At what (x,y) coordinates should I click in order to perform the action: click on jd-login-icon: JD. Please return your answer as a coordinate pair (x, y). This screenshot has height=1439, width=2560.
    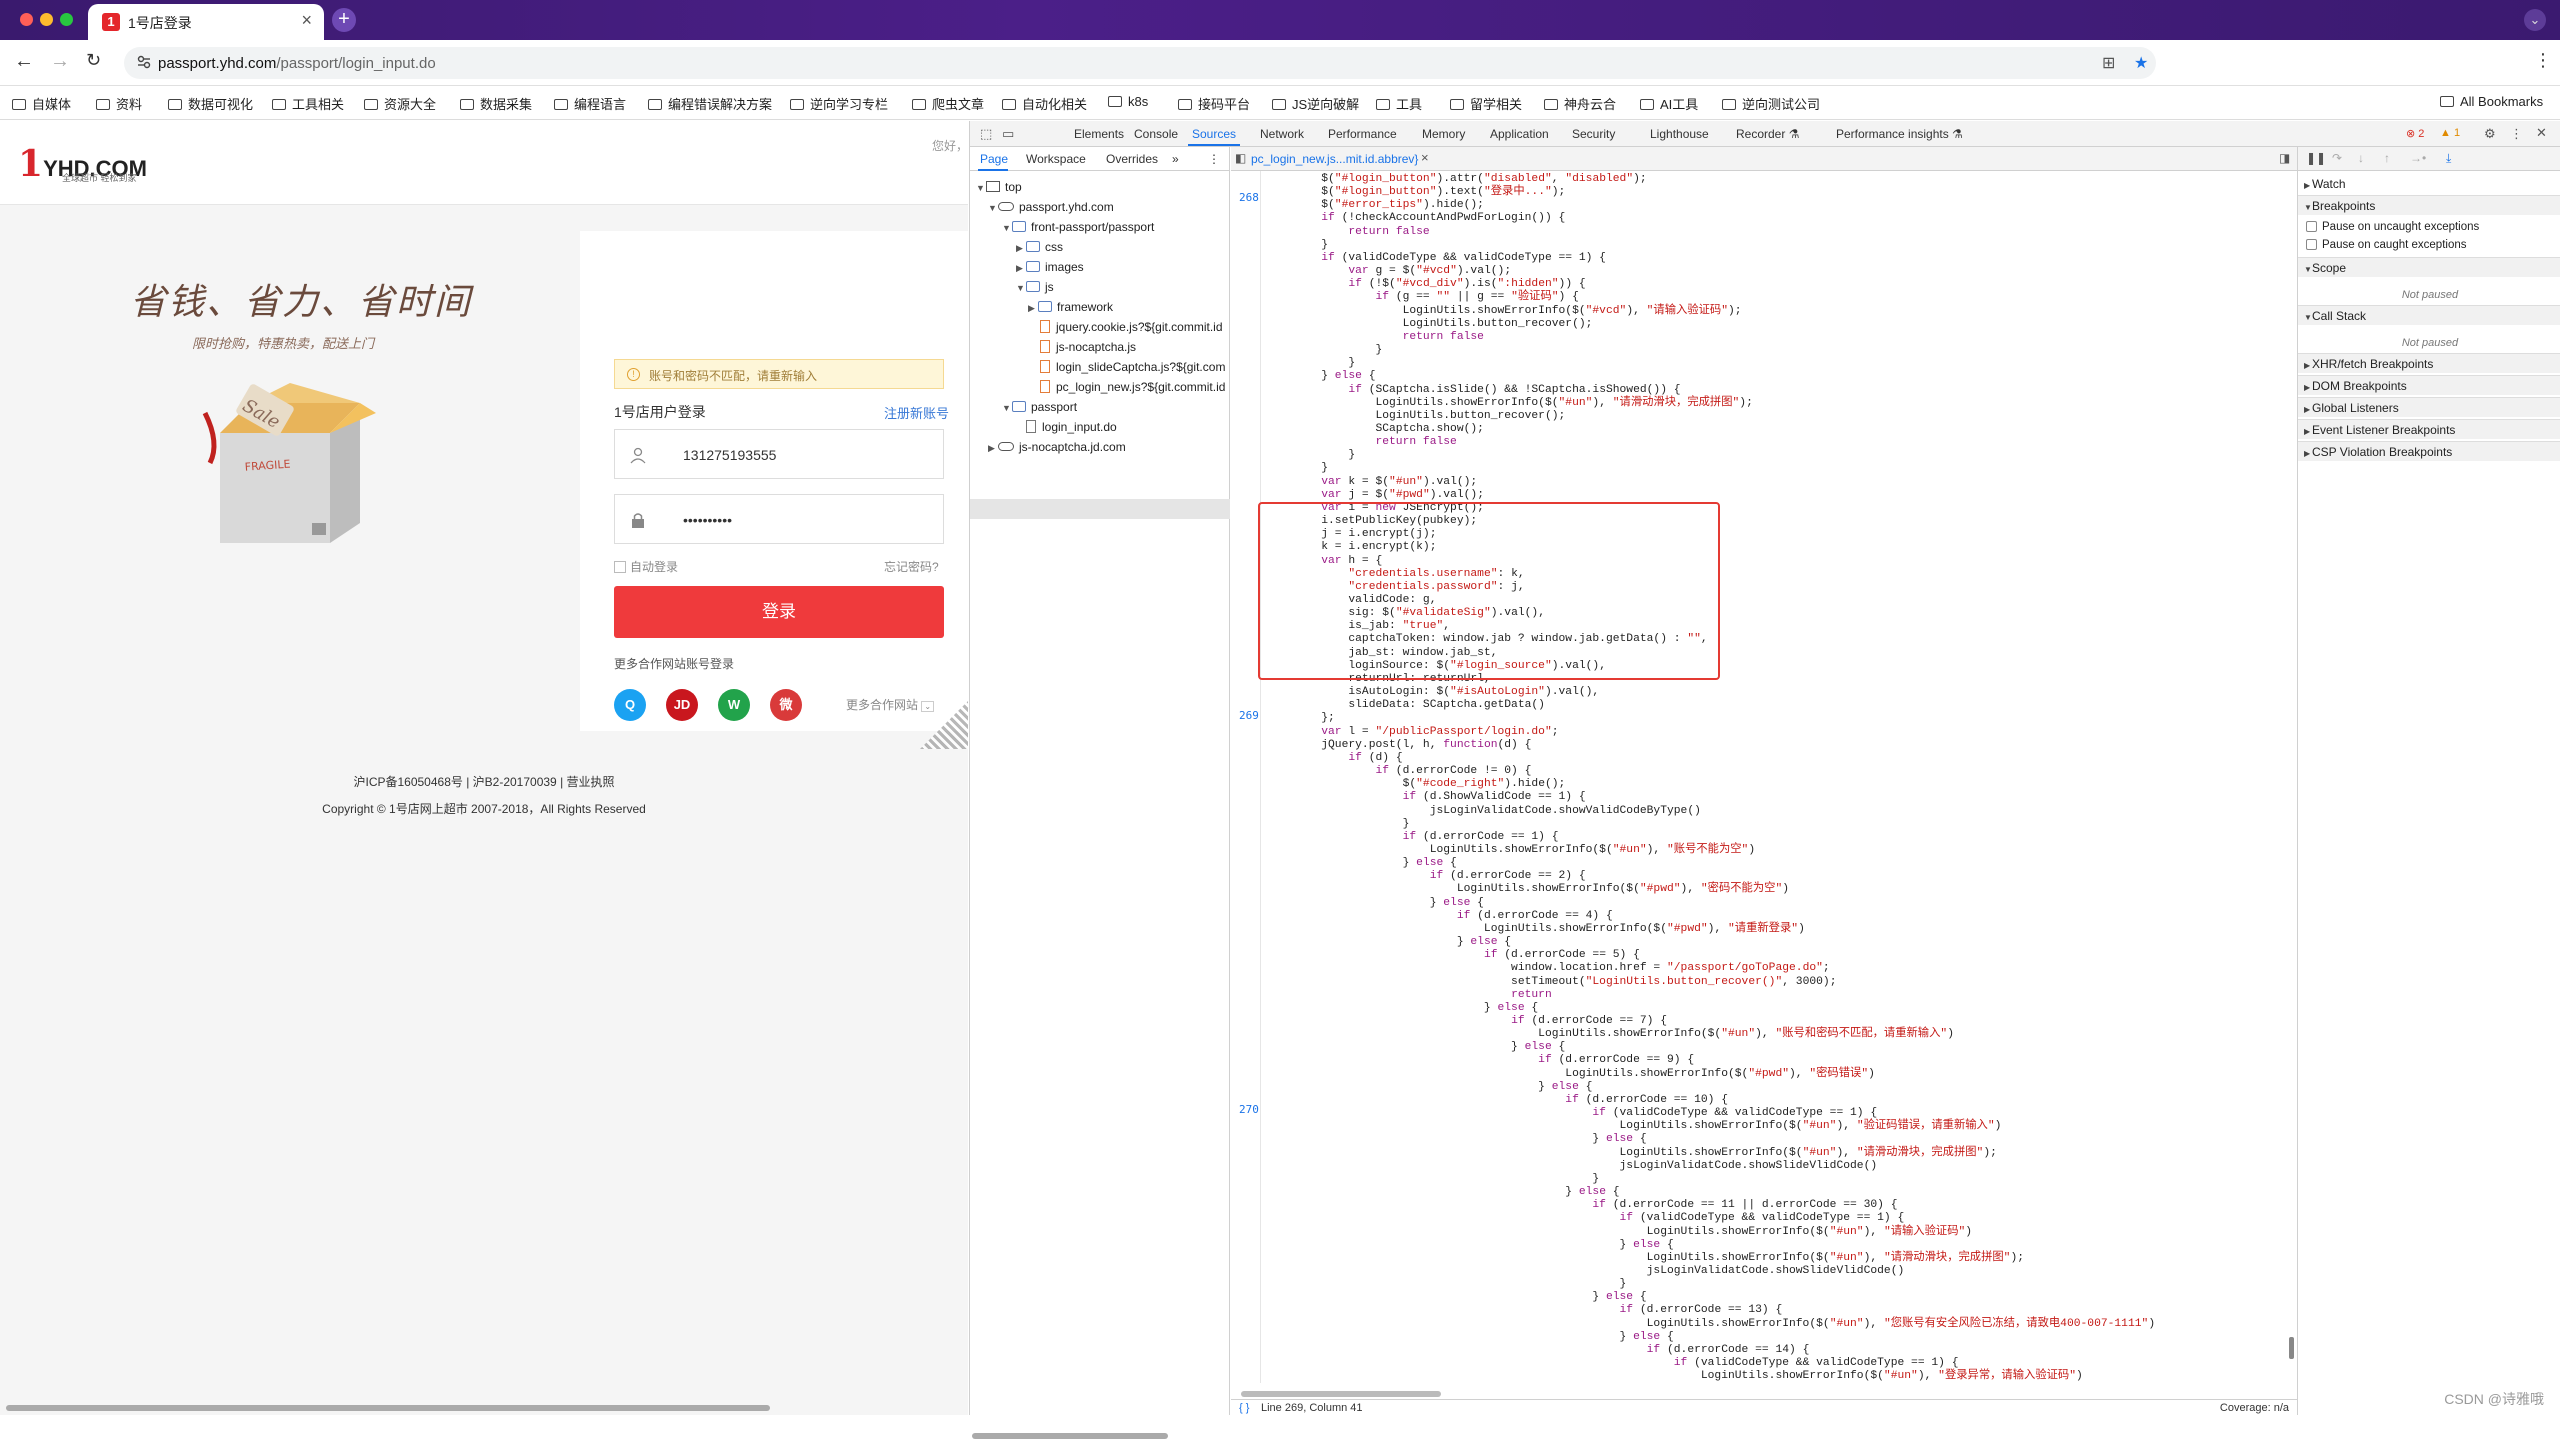
    Looking at the image, I should click on (682, 705).